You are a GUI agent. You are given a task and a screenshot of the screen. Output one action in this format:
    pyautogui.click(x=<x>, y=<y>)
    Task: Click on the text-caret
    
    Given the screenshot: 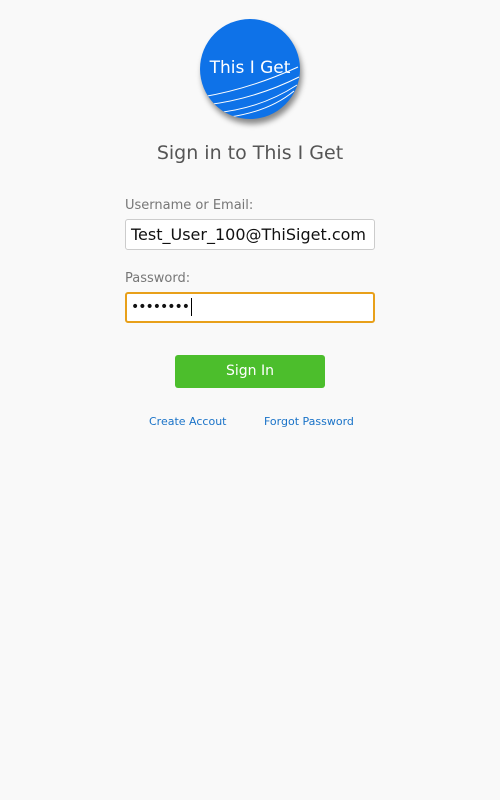 What is the action you would take?
    pyautogui.click(x=192, y=307)
    